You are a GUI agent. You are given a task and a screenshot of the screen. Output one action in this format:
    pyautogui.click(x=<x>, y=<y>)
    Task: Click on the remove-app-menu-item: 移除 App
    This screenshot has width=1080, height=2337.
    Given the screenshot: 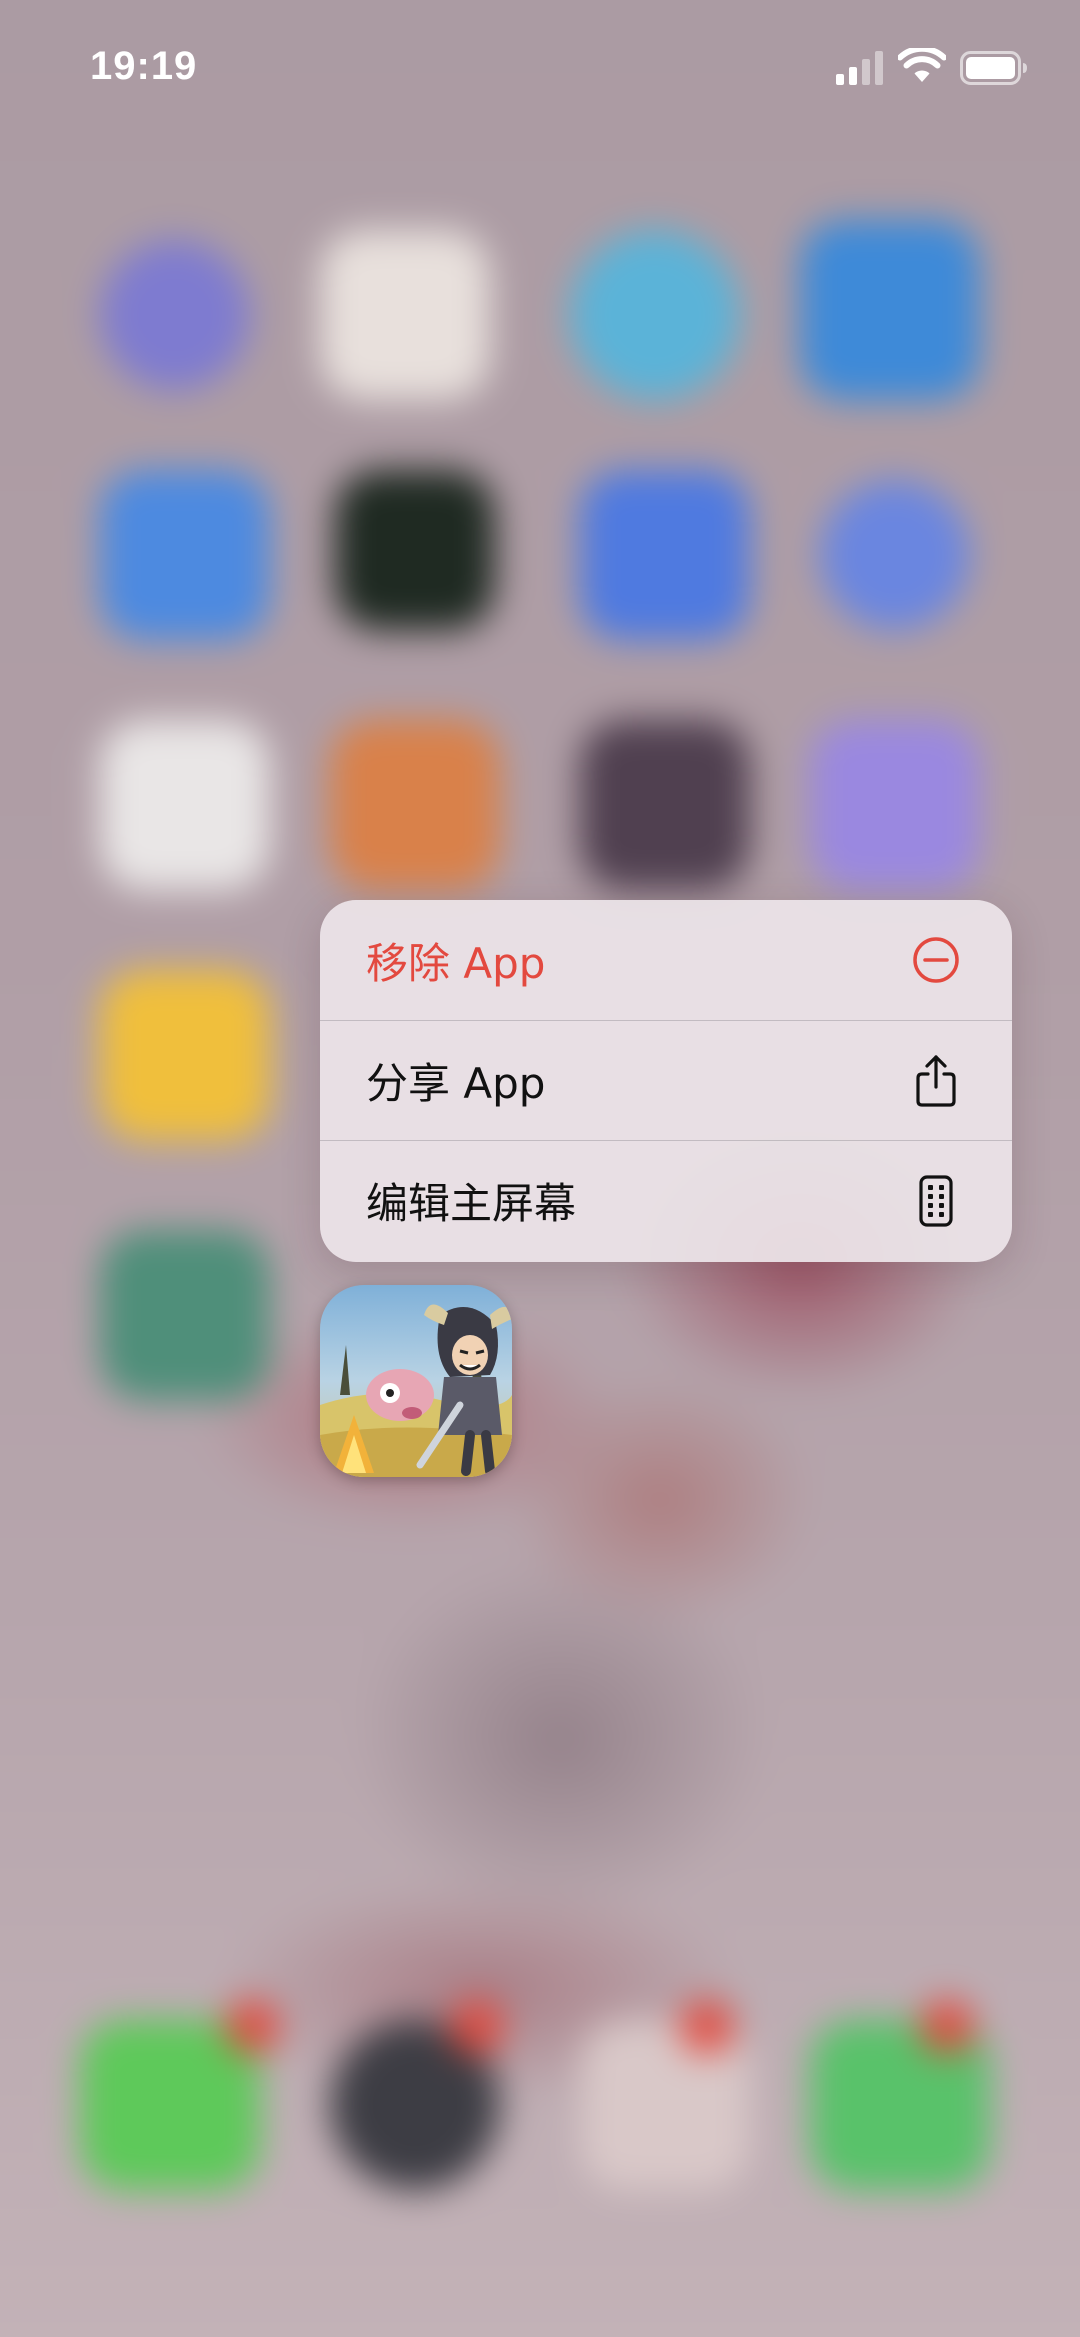 What is the action you would take?
    pyautogui.click(x=666, y=960)
    